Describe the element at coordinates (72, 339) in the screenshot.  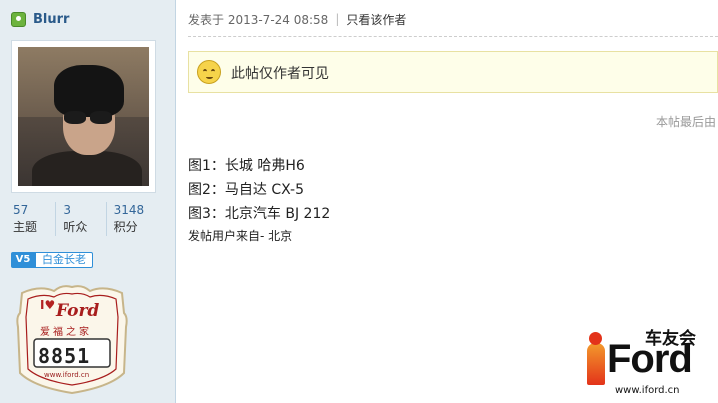
I see `ford-club-medal: I♥ Ford 爱福之家 8851 www.iford.cn` at that location.